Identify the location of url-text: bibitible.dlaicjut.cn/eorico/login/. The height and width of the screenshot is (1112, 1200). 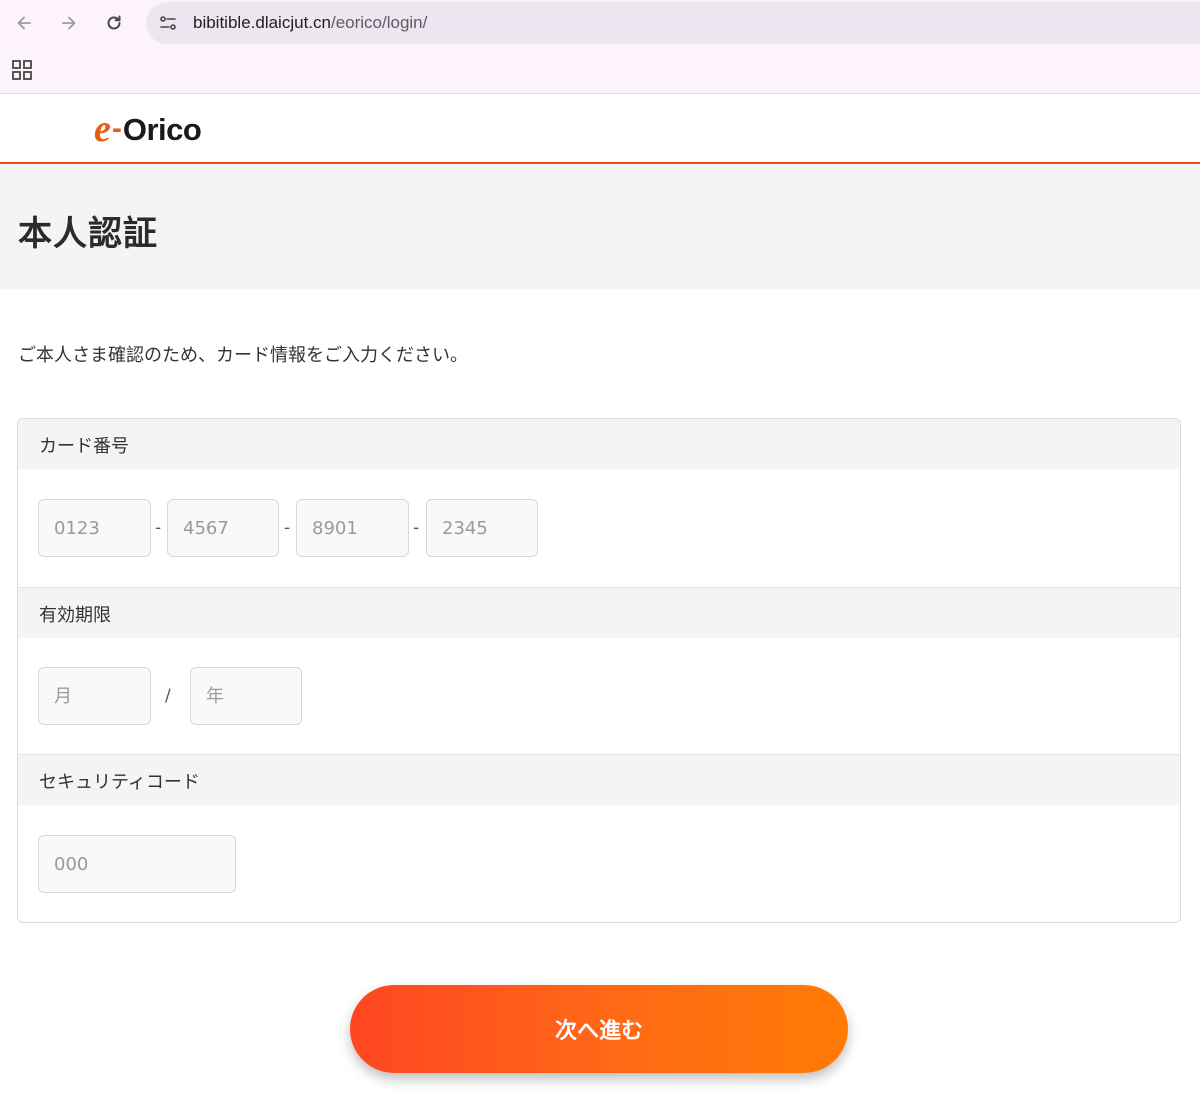
(310, 23).